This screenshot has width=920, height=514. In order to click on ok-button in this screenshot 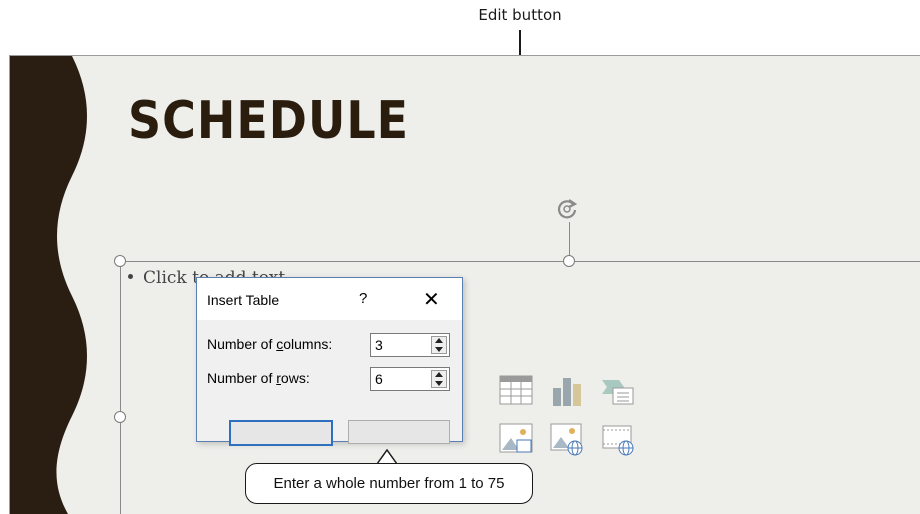, I will do `click(281, 433)`.